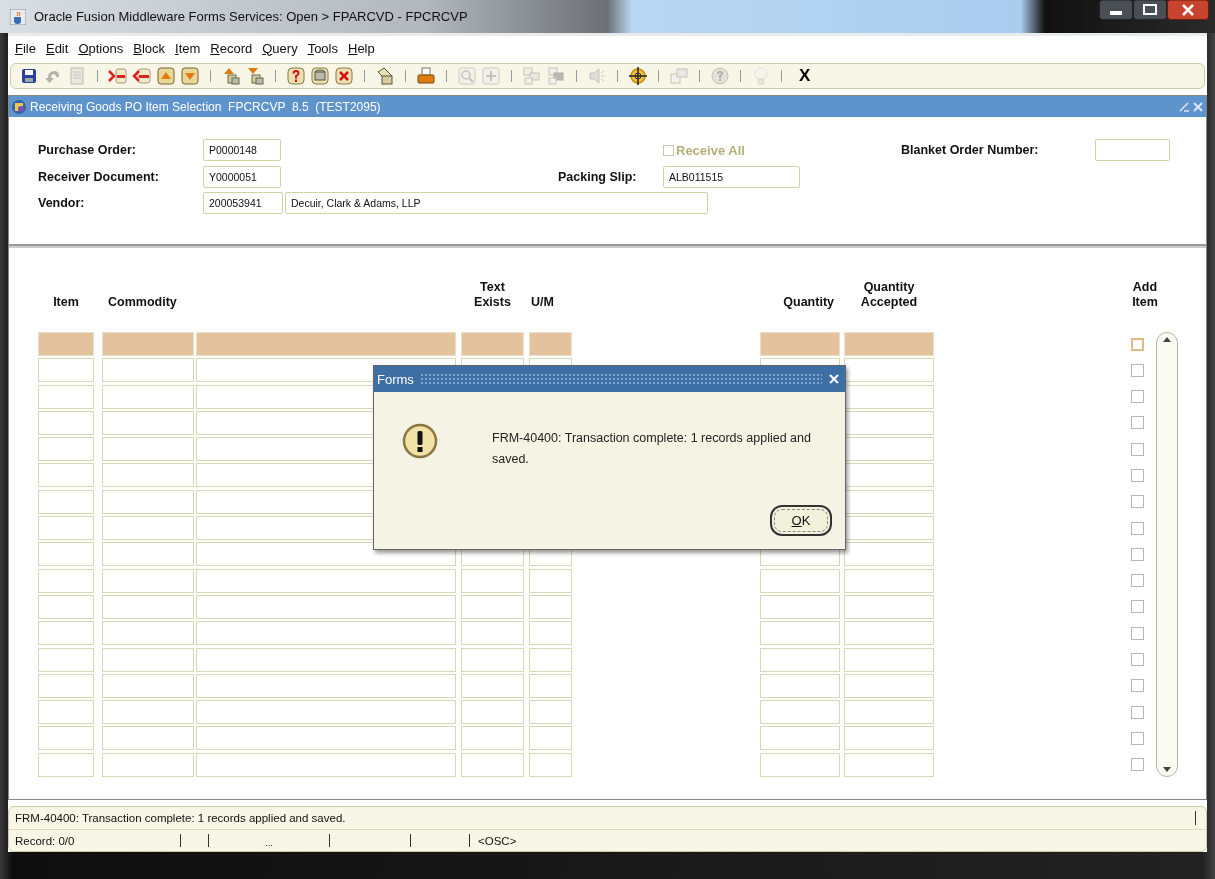  Describe the element at coordinates (805, 76) in the screenshot. I see `exit-button: X` at that location.